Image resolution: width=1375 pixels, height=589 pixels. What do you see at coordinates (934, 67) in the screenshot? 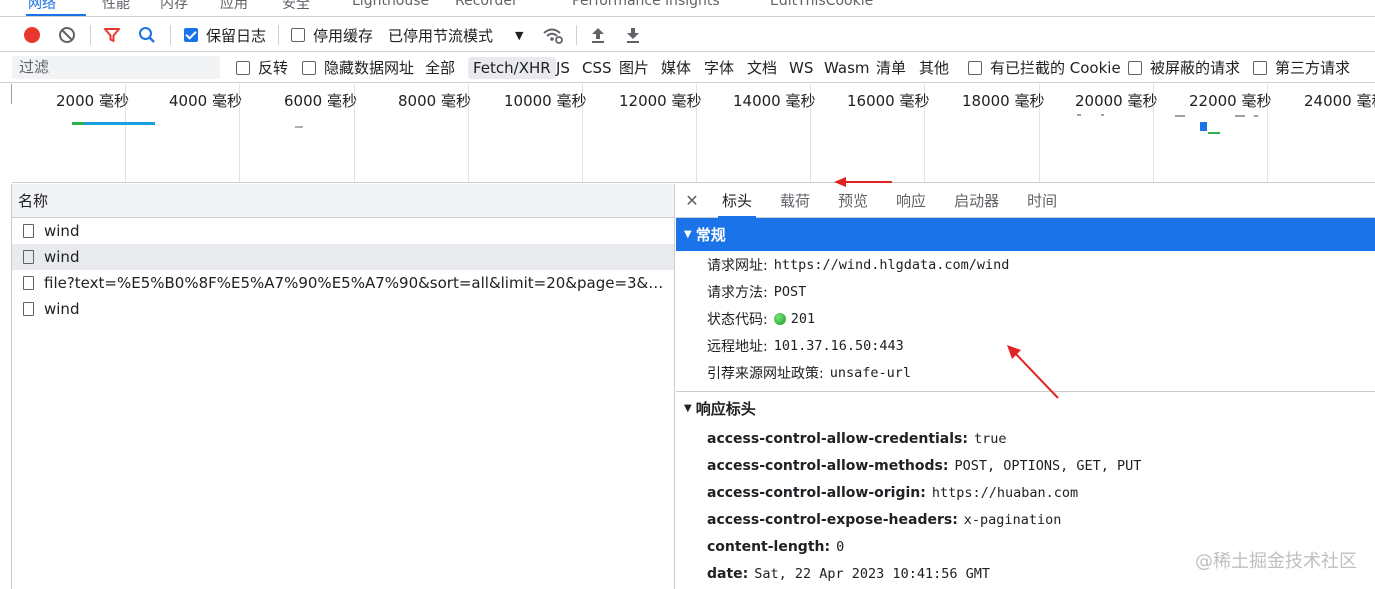
I see `type-filter-other: 其他` at bounding box center [934, 67].